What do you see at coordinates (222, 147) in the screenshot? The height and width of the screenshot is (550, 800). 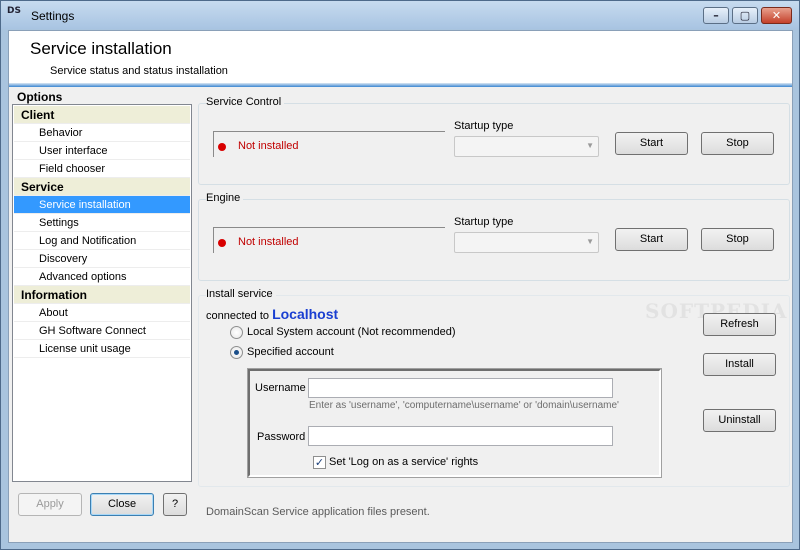 I see `service-status-dot-icon` at bounding box center [222, 147].